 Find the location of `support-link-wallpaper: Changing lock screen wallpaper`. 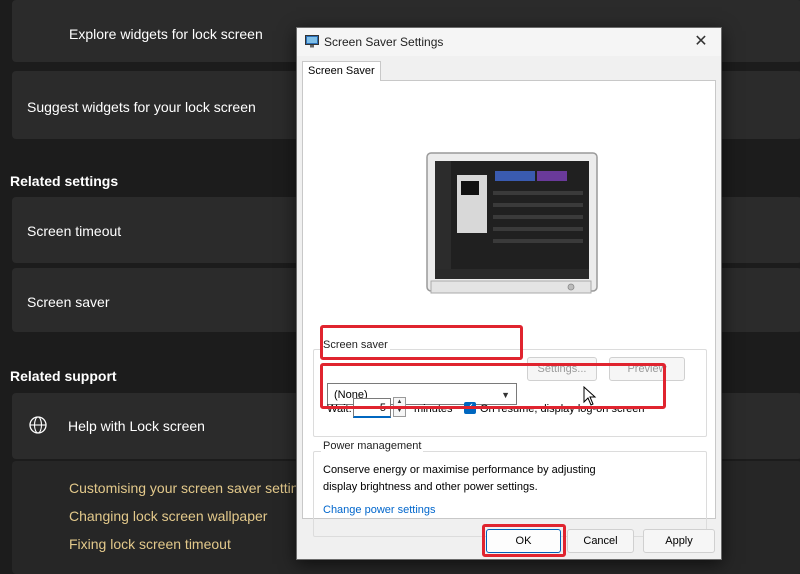

support-link-wallpaper: Changing lock screen wallpaper is located at coordinates (168, 516).